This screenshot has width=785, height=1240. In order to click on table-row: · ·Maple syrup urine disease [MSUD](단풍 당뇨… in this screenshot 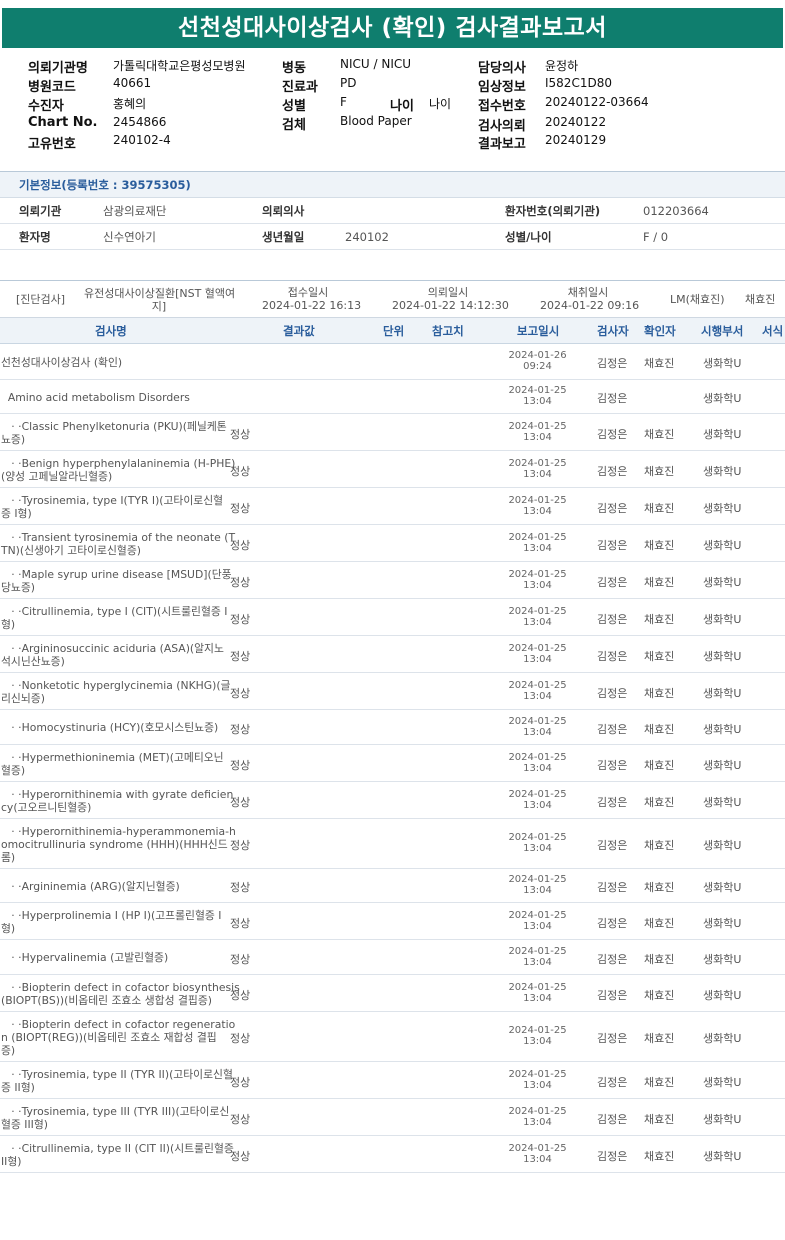, I will do `click(392, 580)`.